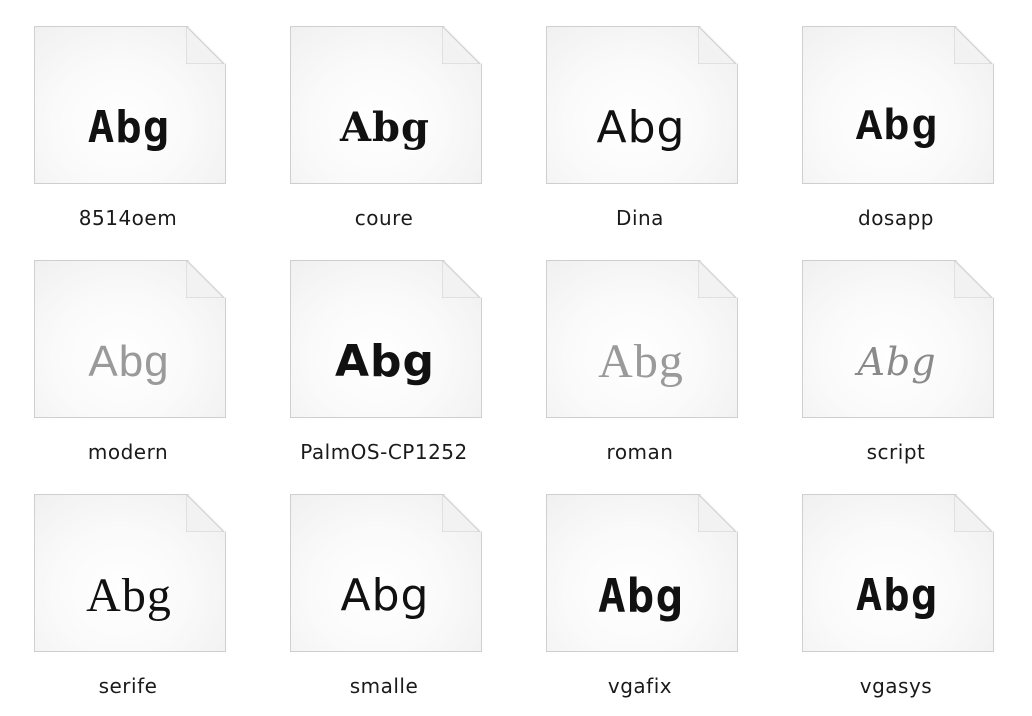 The image size is (1032, 716). I want to click on file-name-label: modern, so click(128, 452).